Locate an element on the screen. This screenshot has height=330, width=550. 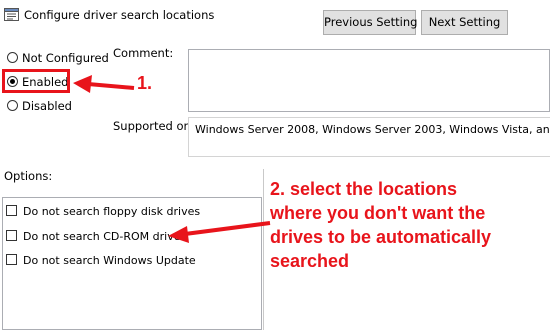
annotation-line: drives to be automatically is located at coordinates (381, 237).